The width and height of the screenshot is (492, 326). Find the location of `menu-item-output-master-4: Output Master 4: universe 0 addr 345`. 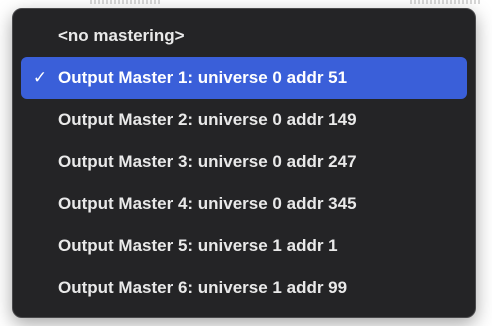

menu-item-output-master-4: Output Master 4: universe 0 addr 345 is located at coordinates (244, 204).